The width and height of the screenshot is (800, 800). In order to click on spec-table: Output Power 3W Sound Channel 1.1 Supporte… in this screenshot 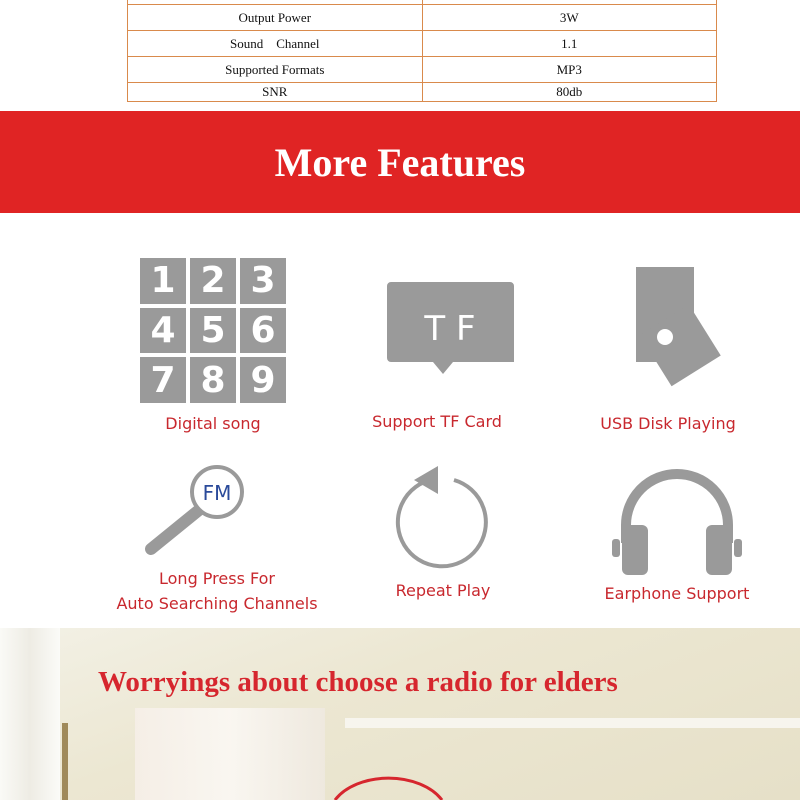, I will do `click(422, 51)`.